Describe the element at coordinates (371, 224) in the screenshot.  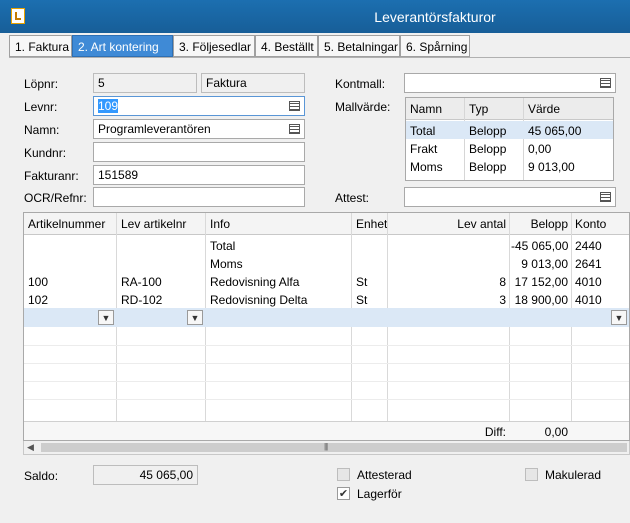
I see `header-enhet: Enhet` at that location.